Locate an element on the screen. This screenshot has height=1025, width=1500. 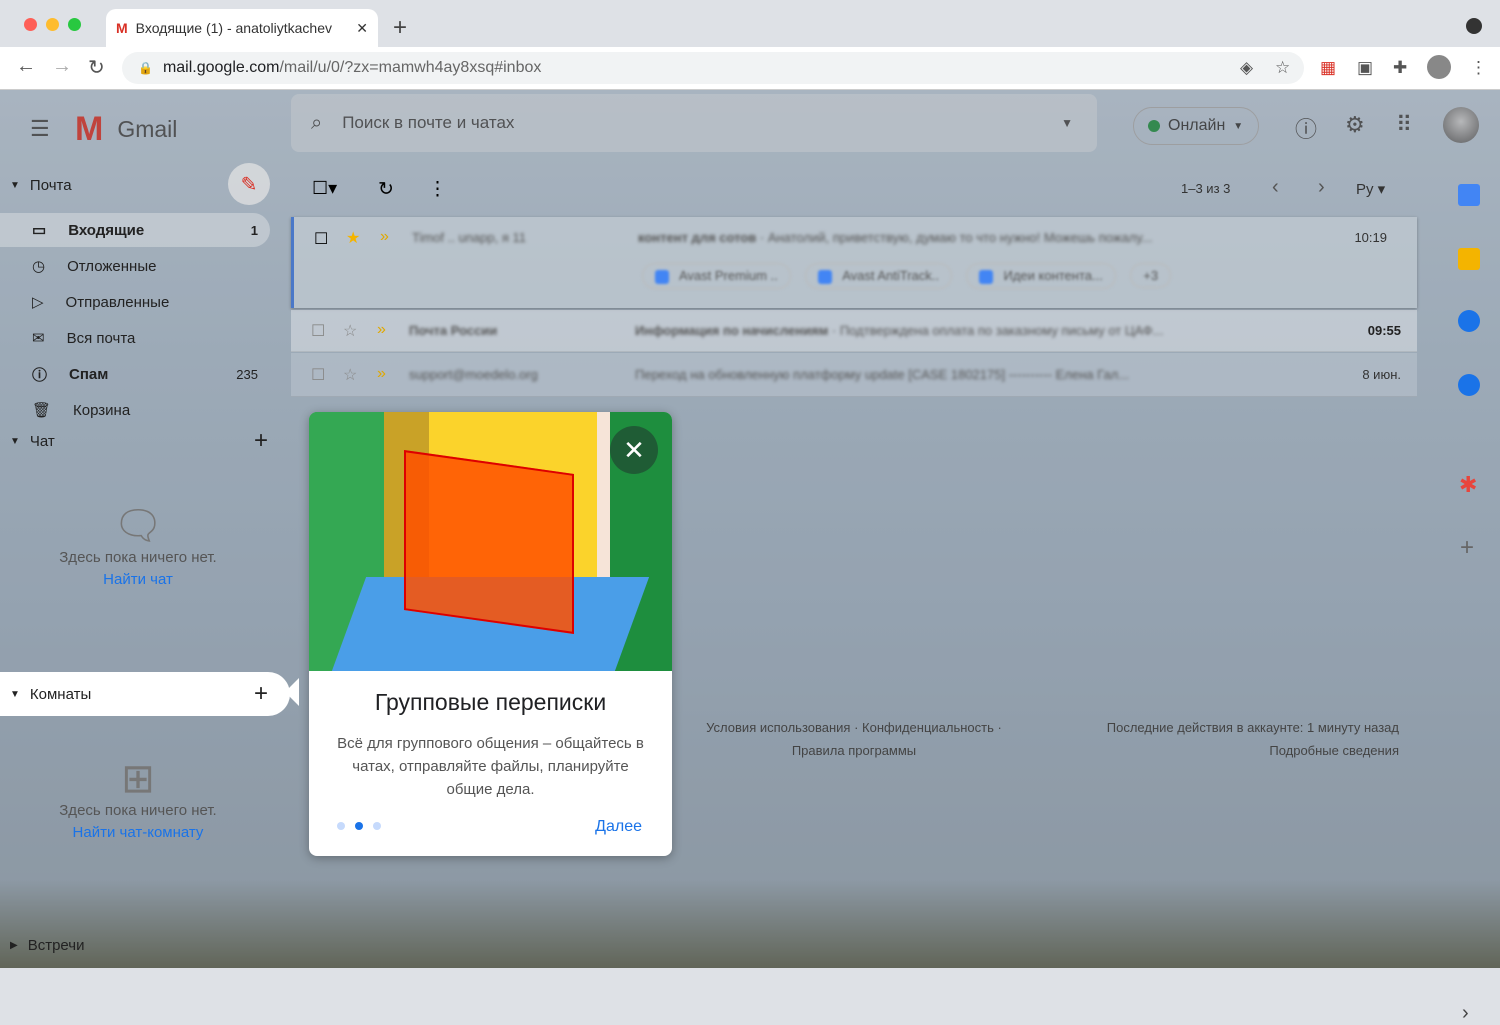
step-dot-active is located at coordinates (359, 826).